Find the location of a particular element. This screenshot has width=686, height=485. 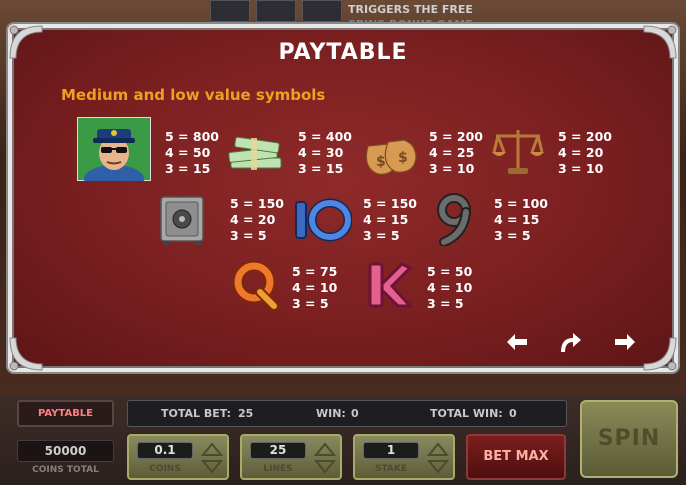

pay-line: 5 = 100 is located at coordinates (521, 203).